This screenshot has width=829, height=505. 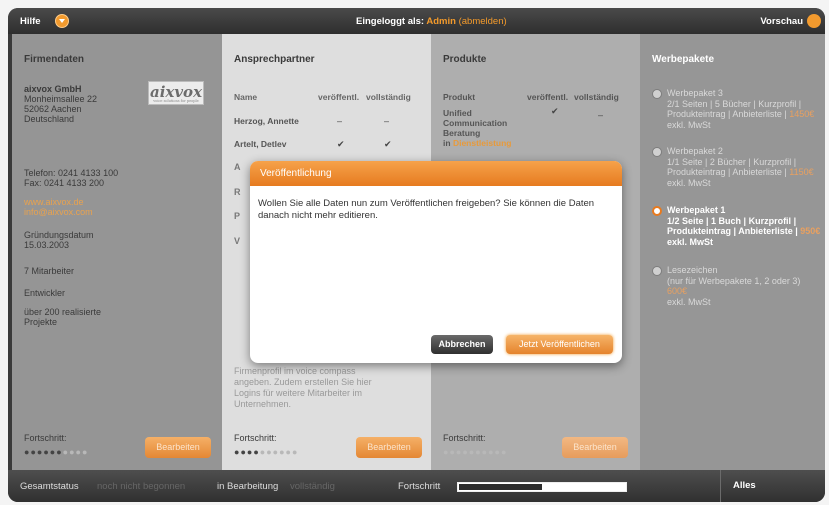 What do you see at coordinates (732, 220) in the screenshot?
I see `package-details: 1/2 Seite | 1 Buch | Kurzprofil |` at bounding box center [732, 220].